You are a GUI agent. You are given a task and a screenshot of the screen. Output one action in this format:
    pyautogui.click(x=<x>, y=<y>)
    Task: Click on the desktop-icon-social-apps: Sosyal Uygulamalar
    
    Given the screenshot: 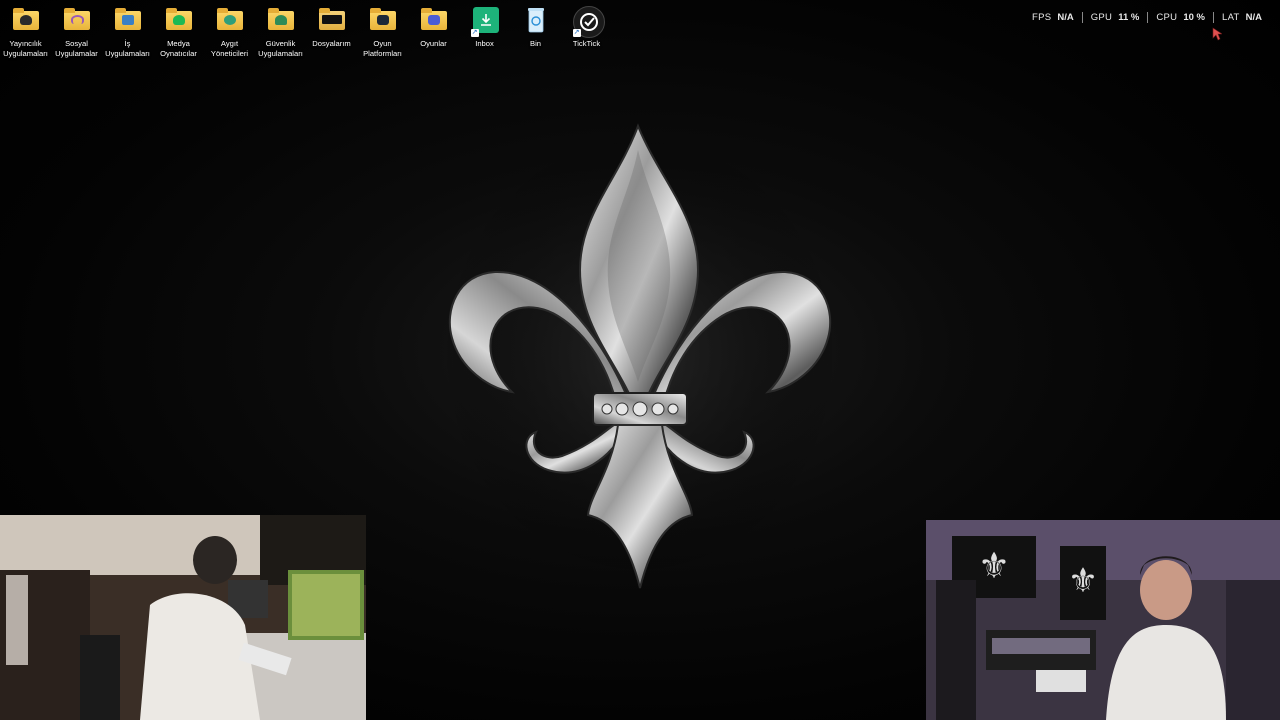 What is the action you would take?
    pyautogui.click(x=76, y=31)
    